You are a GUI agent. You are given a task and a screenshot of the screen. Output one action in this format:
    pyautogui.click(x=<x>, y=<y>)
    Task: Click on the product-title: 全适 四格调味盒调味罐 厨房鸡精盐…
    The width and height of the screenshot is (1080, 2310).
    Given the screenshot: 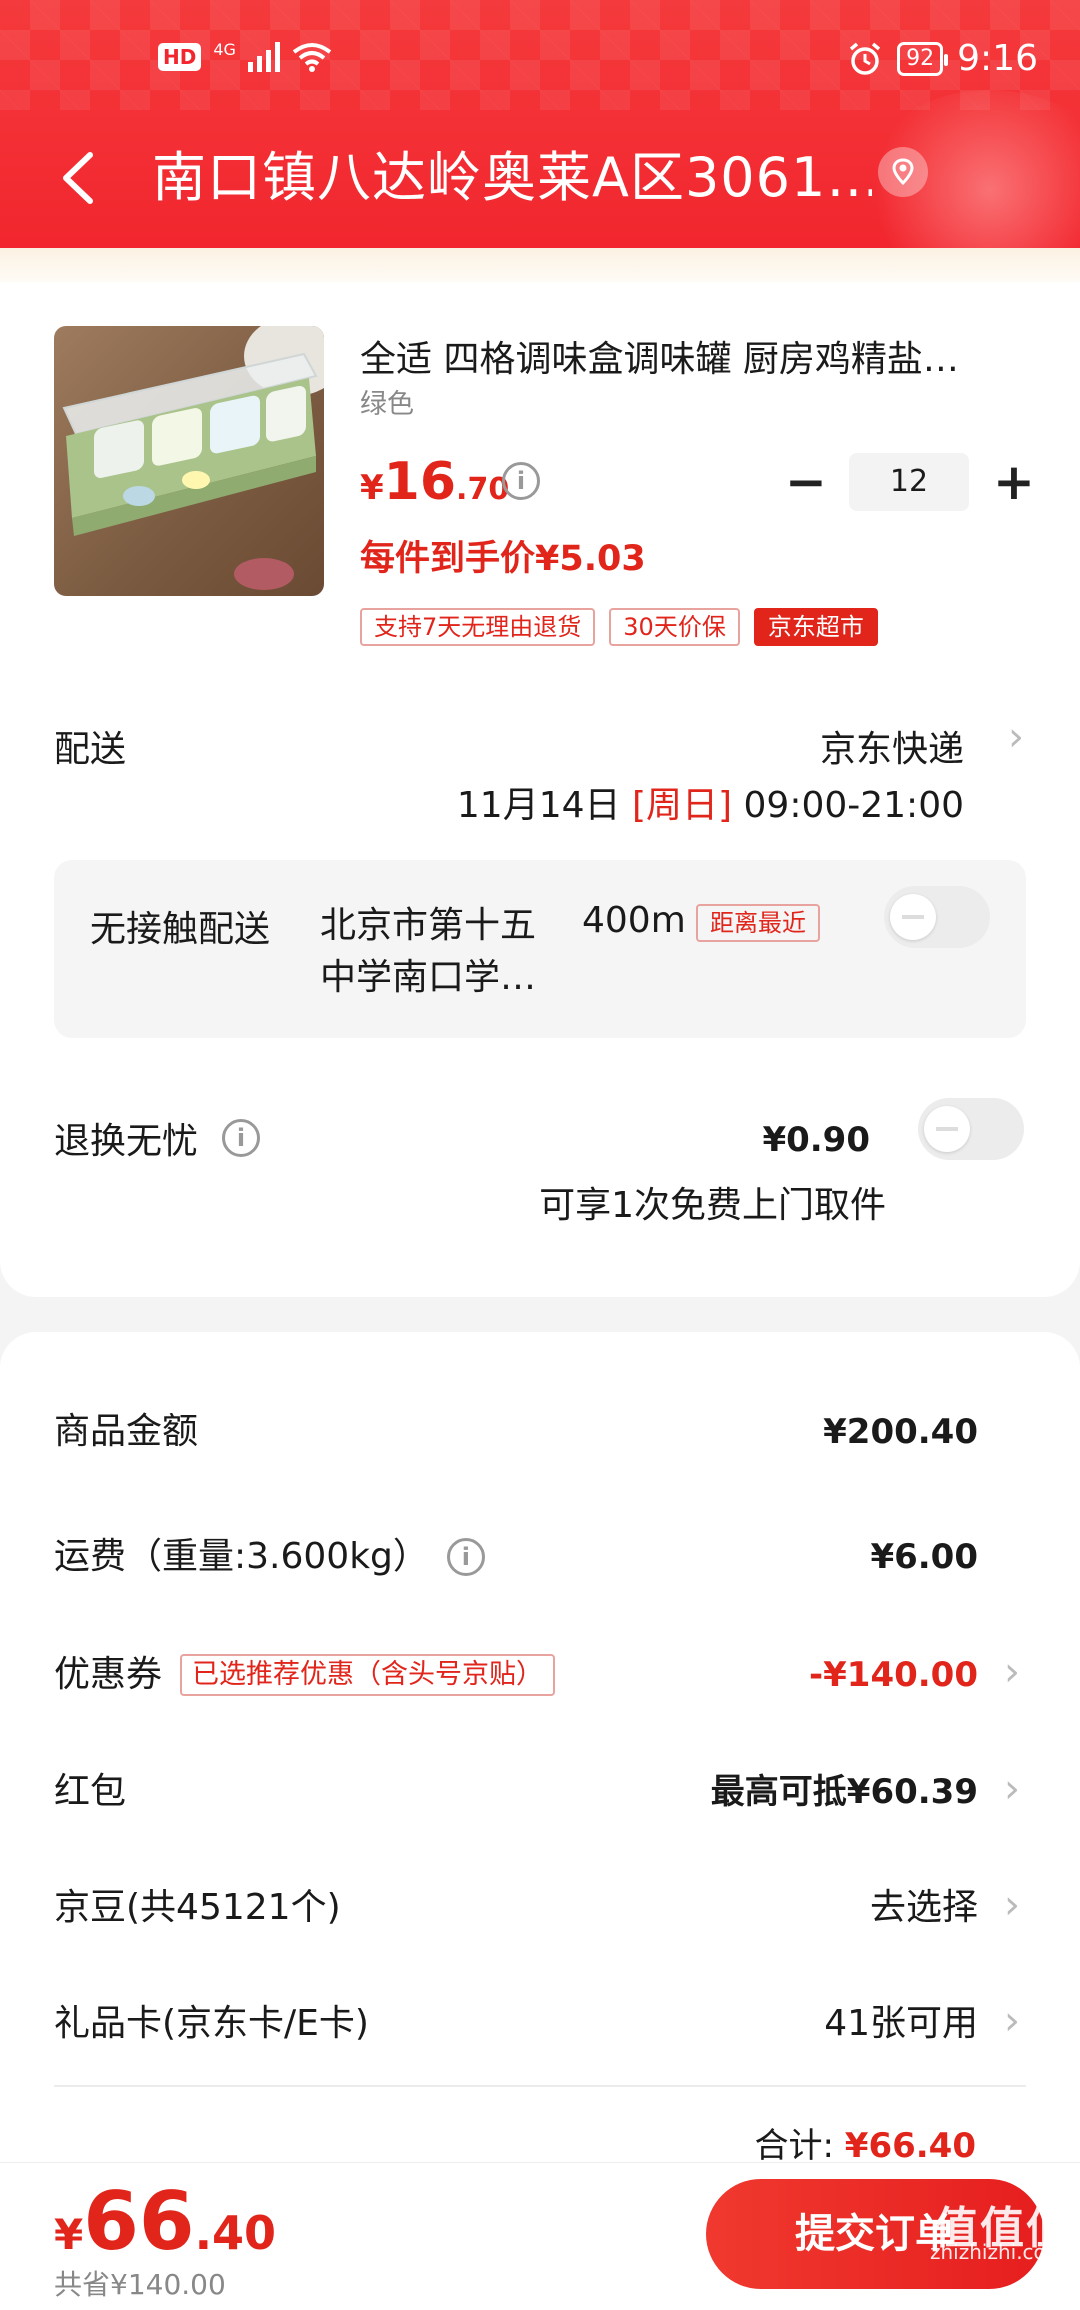 What is the action you would take?
    pyautogui.click(x=690, y=356)
    